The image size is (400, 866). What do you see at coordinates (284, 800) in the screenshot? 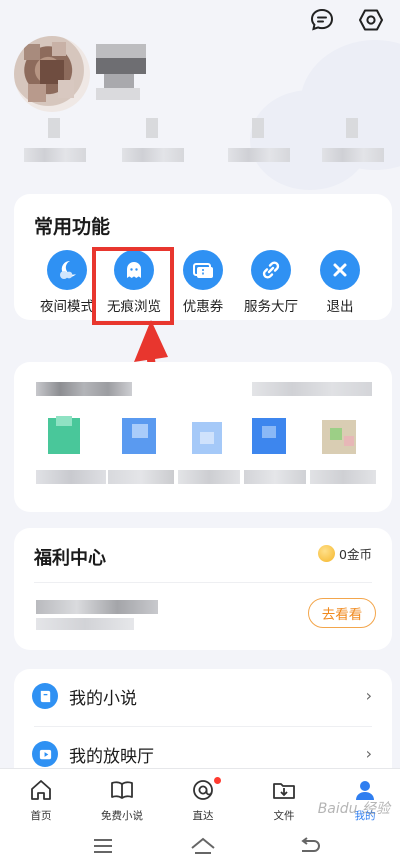
I see `nav-tab-files: 文件` at bounding box center [284, 800].